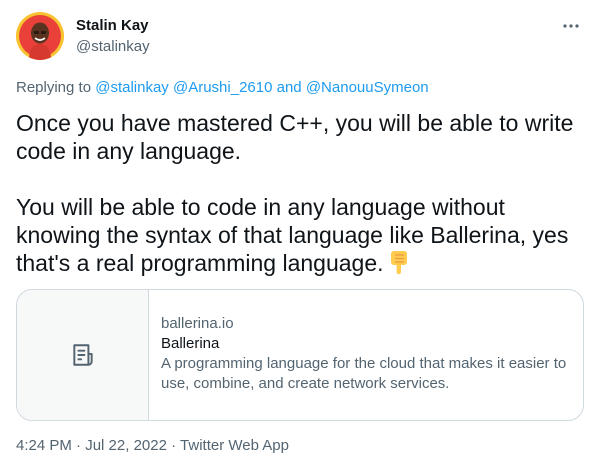 The width and height of the screenshot is (599, 471). I want to click on tweet-meta: 4:24 PM · Jul 22, 2022 · Twitter Web App, so click(152, 446).